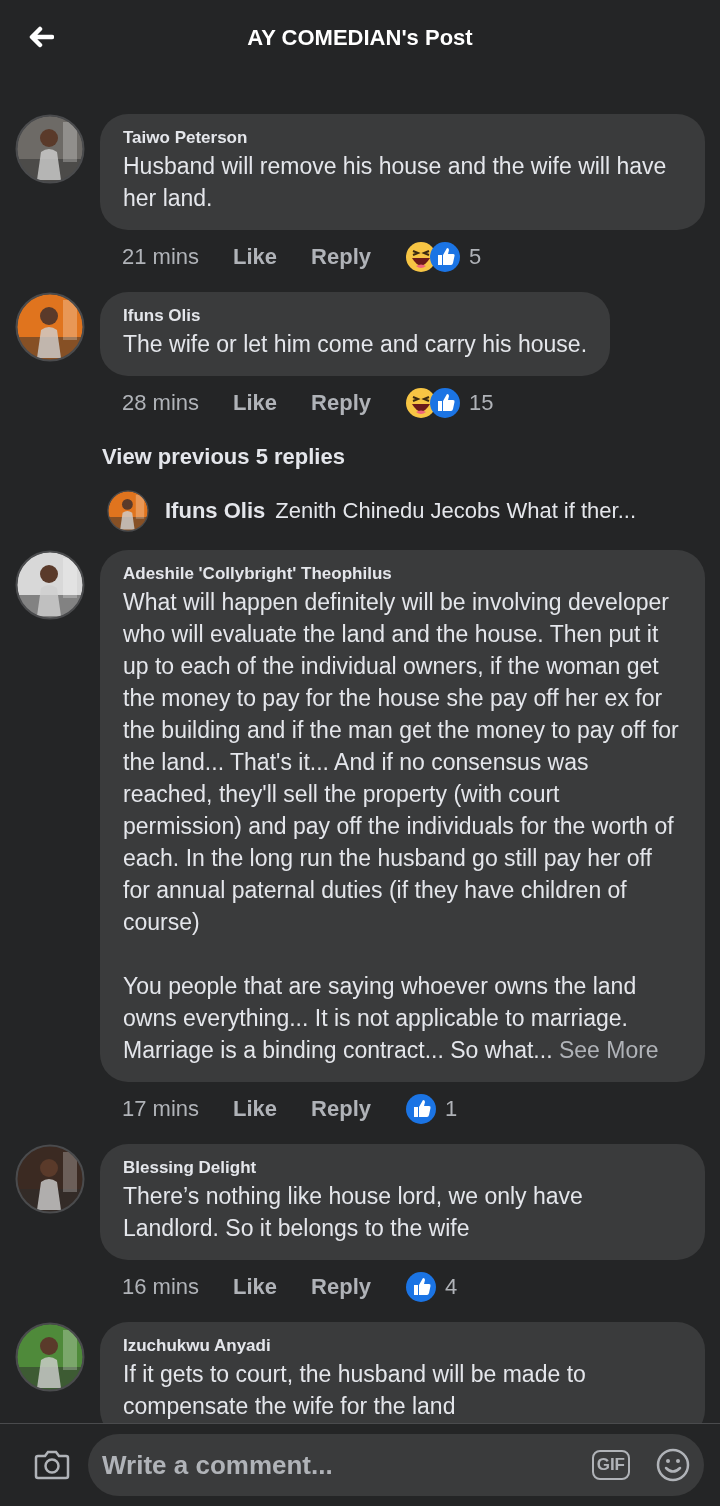 This screenshot has width=720, height=1506. What do you see at coordinates (161, 257) in the screenshot?
I see `comment-time: 21 mins` at bounding box center [161, 257].